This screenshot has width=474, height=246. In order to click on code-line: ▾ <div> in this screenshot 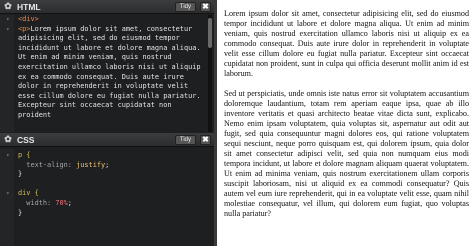, I will do `click(107, 20)`.